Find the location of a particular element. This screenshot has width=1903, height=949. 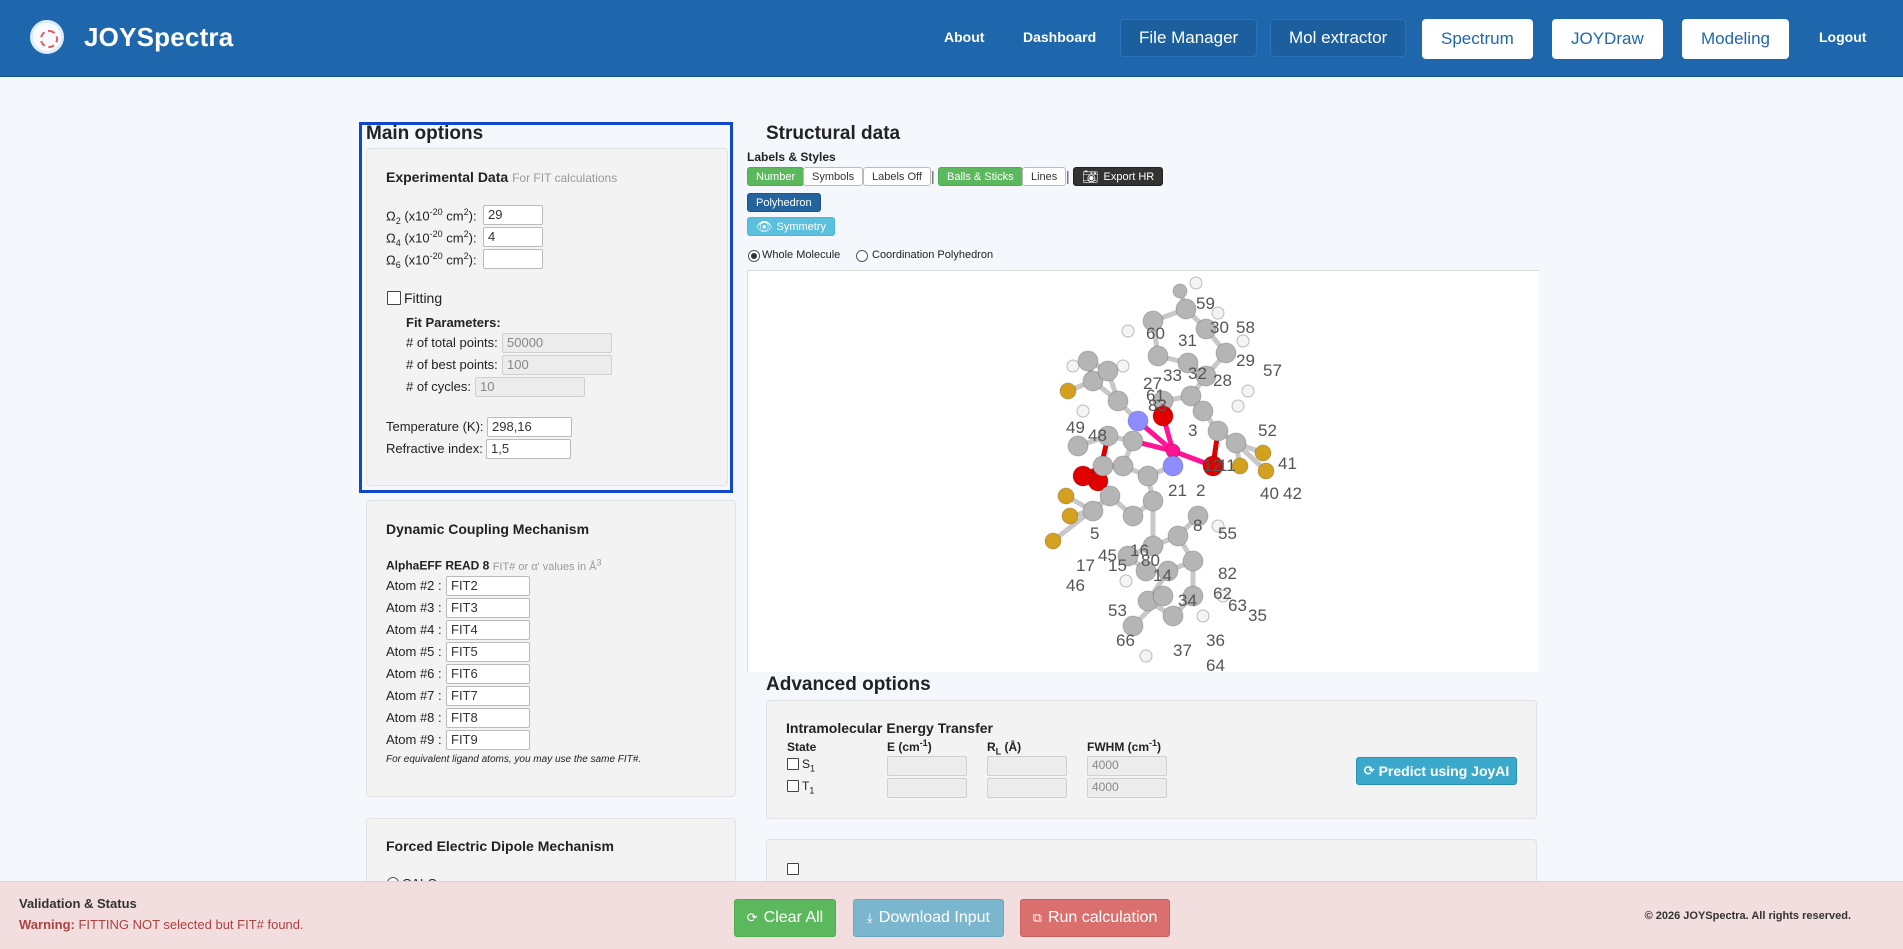

polyhedron-button: Polyhedron is located at coordinates (784, 202).